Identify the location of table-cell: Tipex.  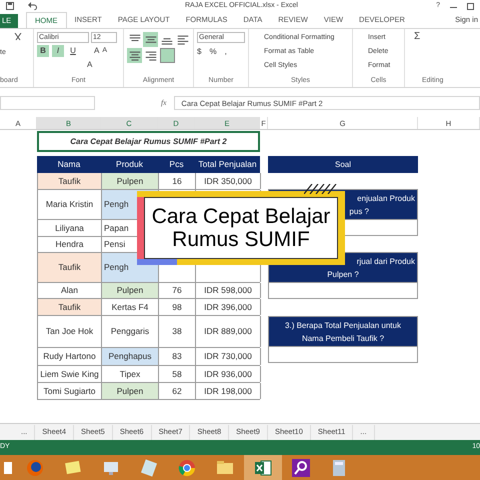
(130, 374).